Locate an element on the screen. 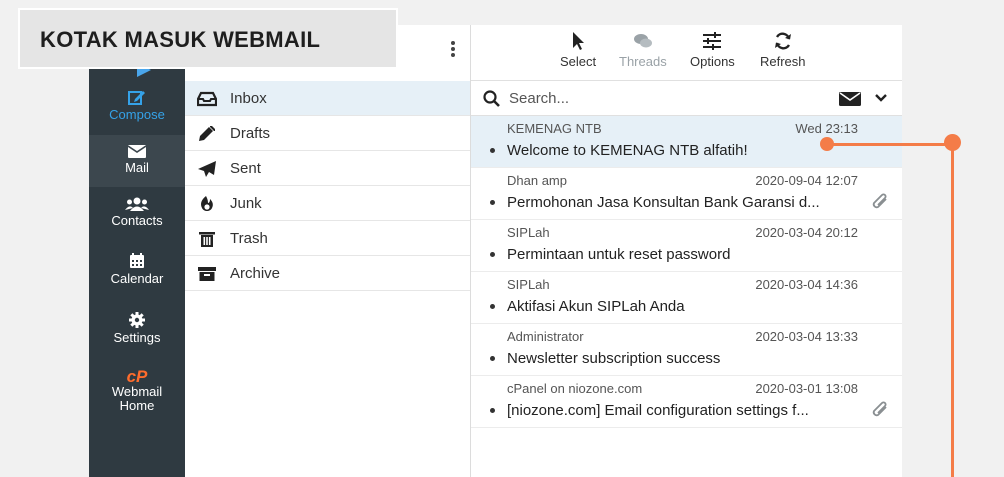 This screenshot has height=477, width=1004. message-subject: Permintaan untuk reset password is located at coordinates (619, 254).